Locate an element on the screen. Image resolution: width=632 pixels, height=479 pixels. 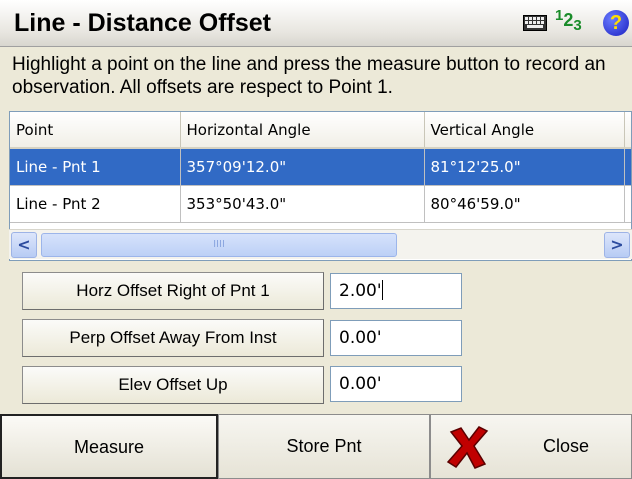
table-row: Line - Pnt 2 353°50'43.0" 80°46'59.0" 2 is located at coordinates (320, 204).